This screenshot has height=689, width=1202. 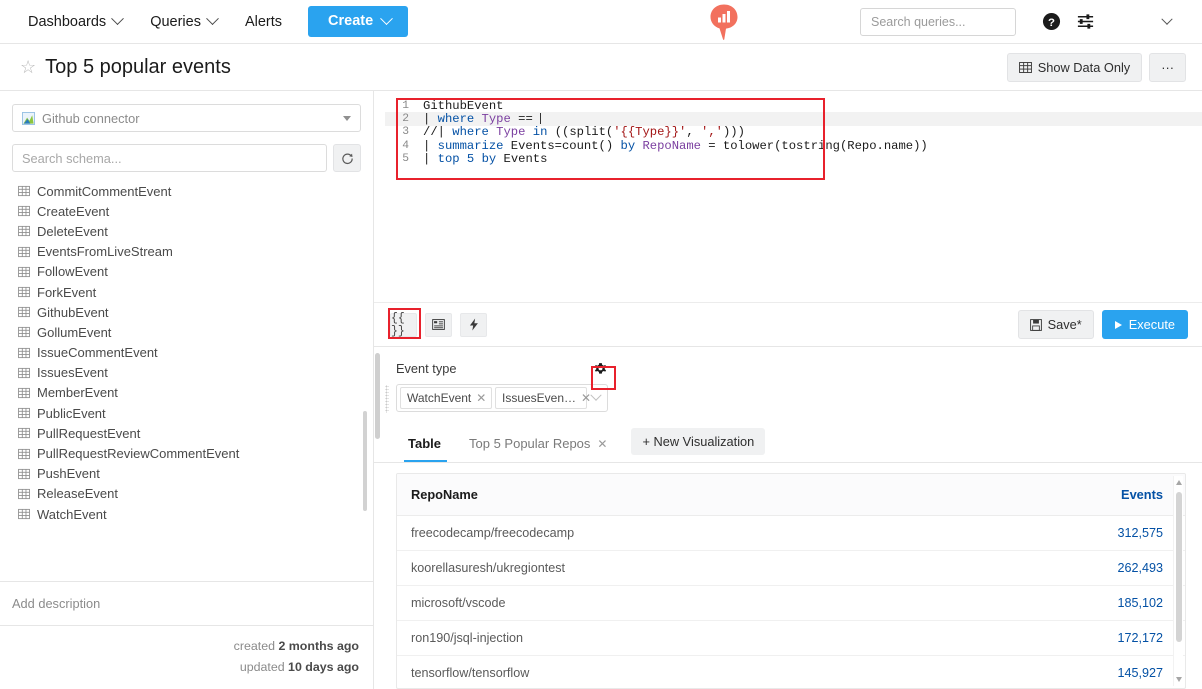 I want to click on query-parameters-button: {{ }}, so click(x=403, y=325).